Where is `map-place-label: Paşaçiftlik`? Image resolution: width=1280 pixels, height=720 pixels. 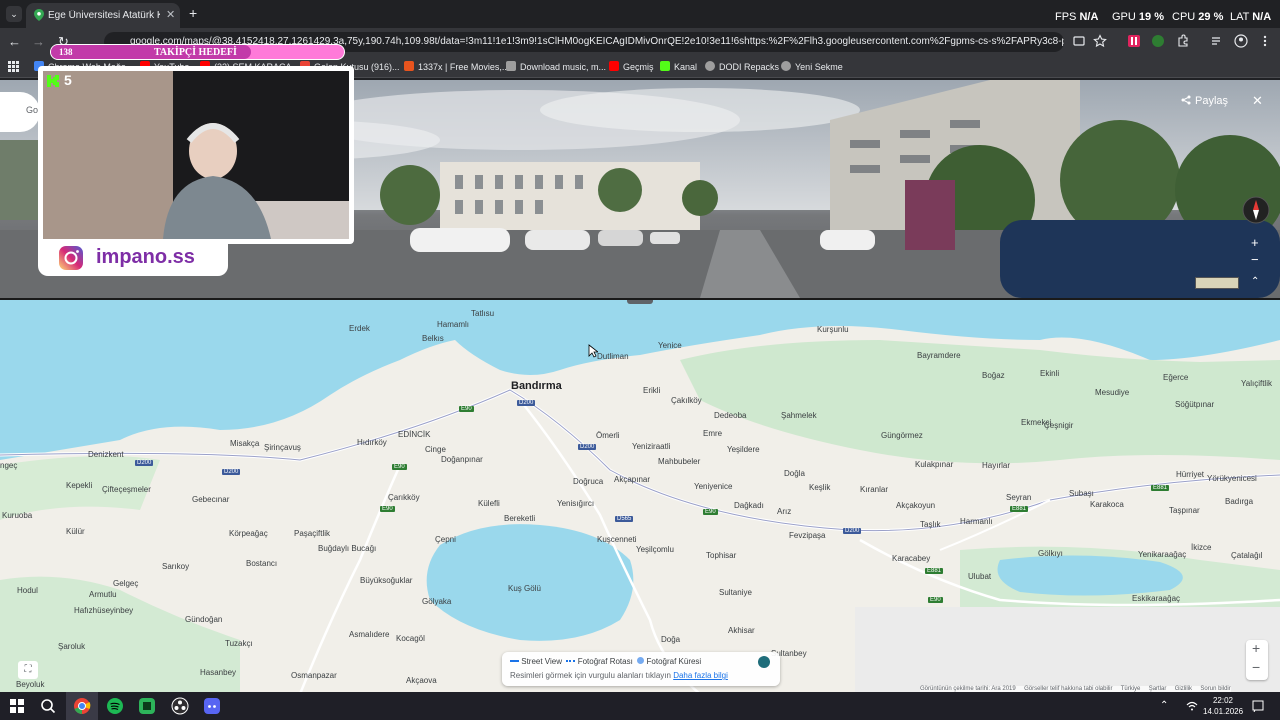
map-place-label: Paşaçiftlik is located at coordinates (312, 533).